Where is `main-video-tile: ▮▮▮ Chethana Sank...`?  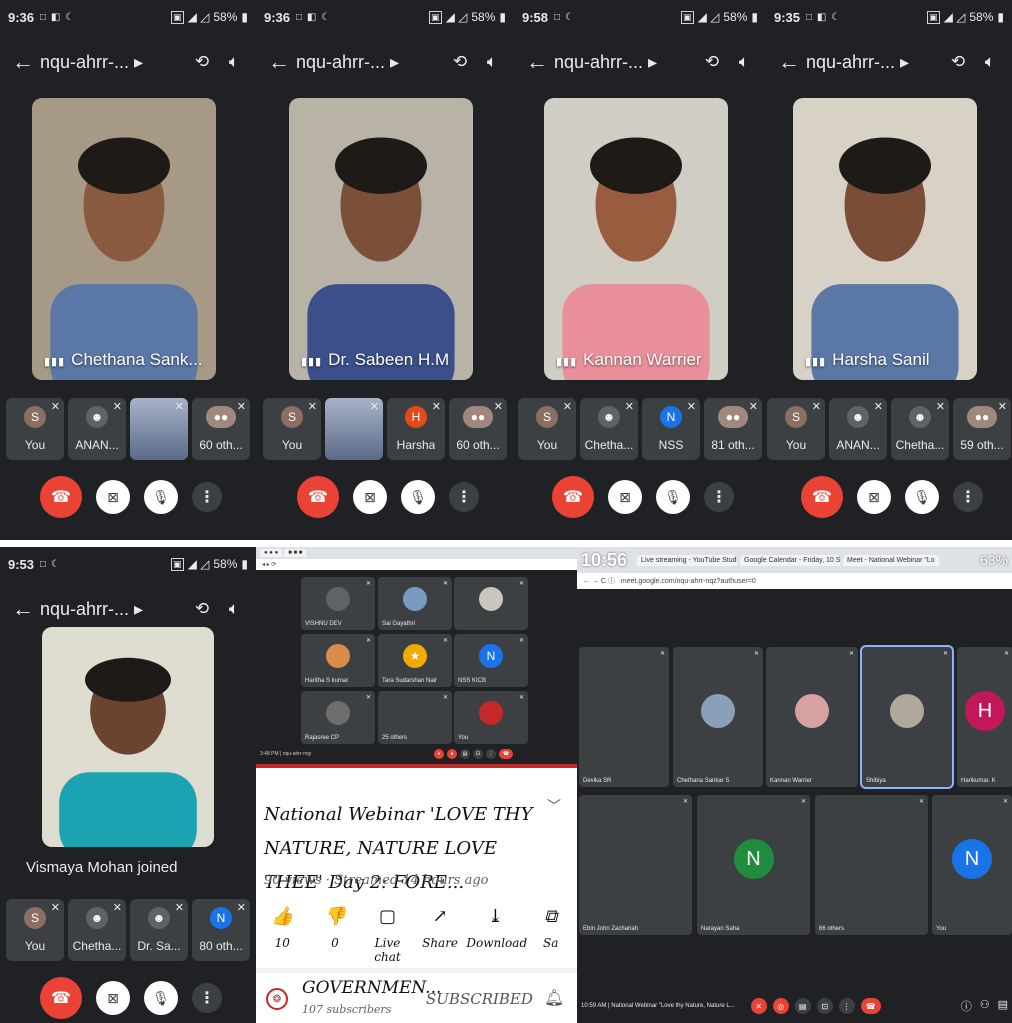 main-video-tile: ▮▮▮ Chethana Sank... is located at coordinates (124, 239).